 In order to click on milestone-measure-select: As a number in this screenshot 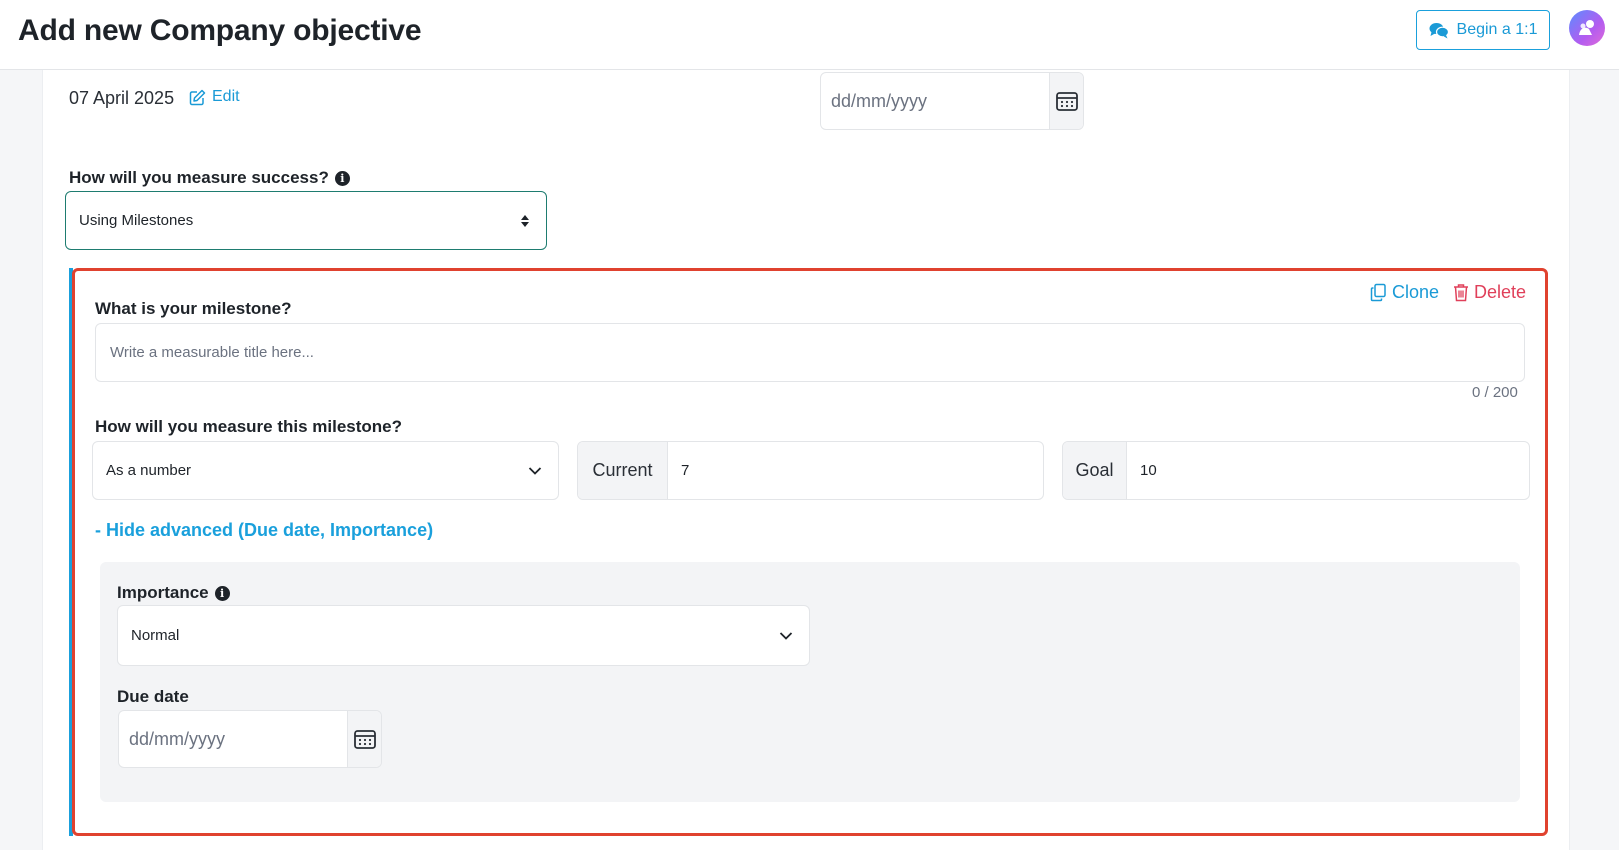, I will do `click(325, 470)`.